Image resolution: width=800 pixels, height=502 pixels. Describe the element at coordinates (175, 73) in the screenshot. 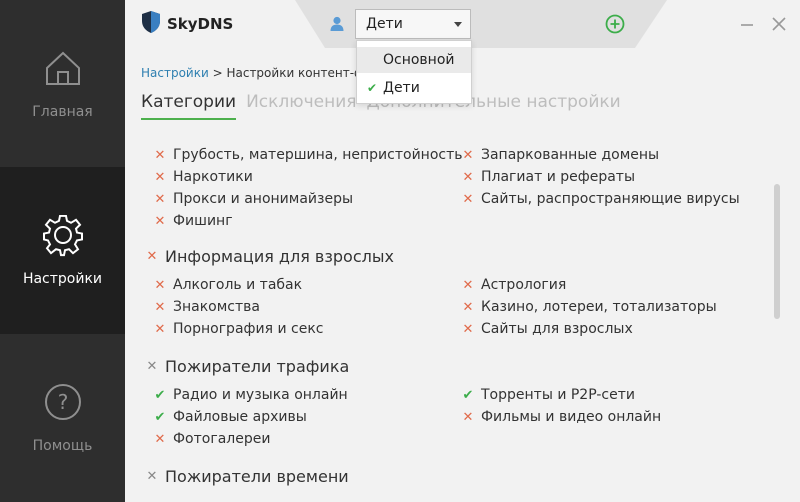

I see `breadcrumb-link: Настройки` at that location.